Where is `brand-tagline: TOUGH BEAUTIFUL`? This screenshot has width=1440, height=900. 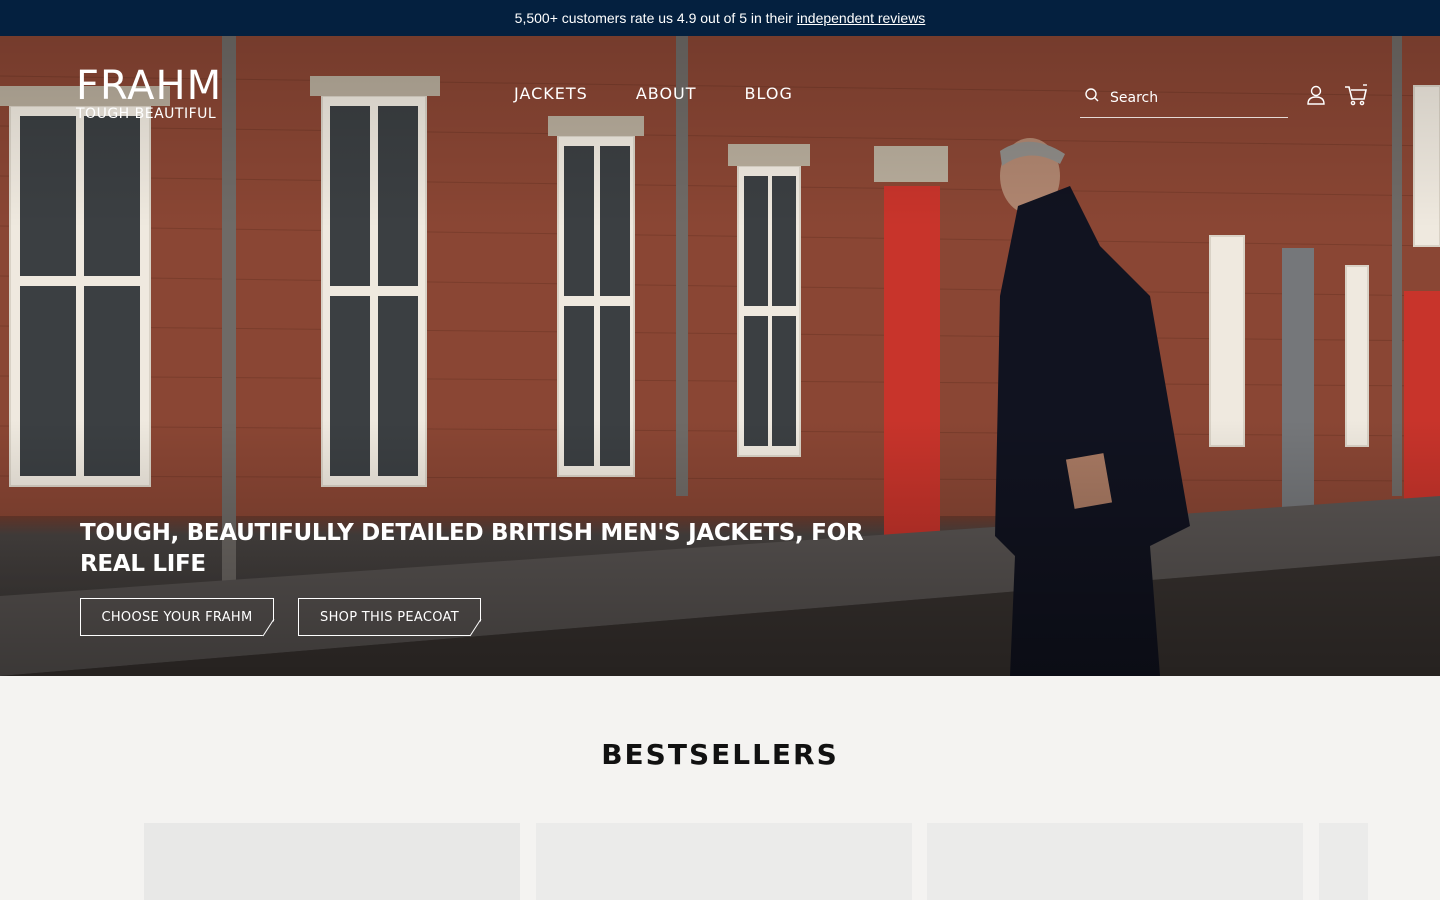 brand-tagline: TOUGH BEAUTIFUL is located at coordinates (146, 114).